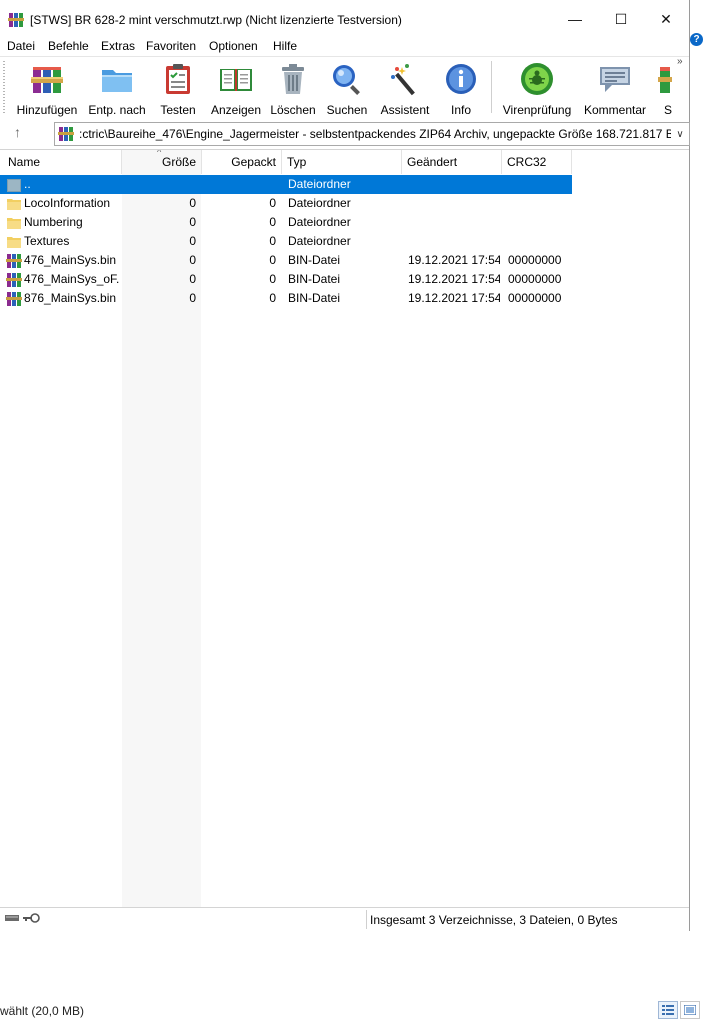 The height and width of the screenshot is (1024, 703). I want to click on cell-crc32: 00000000, so click(535, 279).